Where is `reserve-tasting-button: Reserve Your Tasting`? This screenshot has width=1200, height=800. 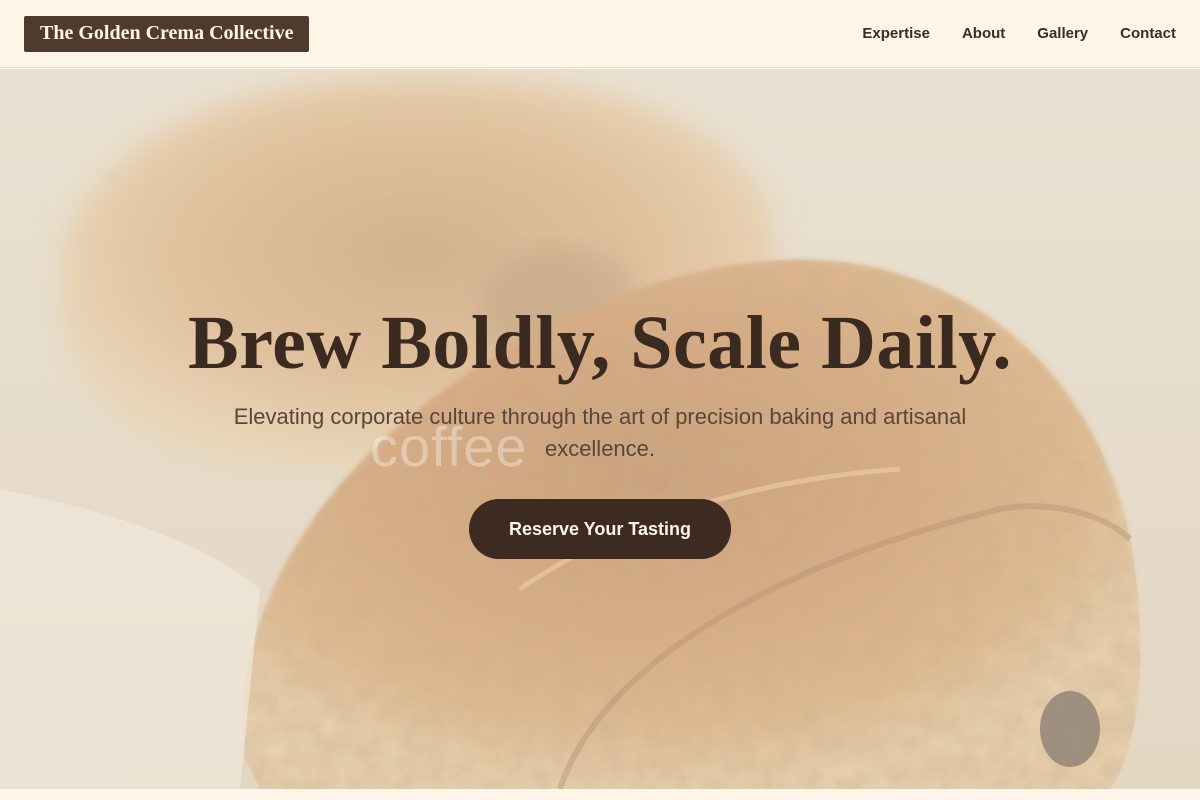 reserve-tasting-button: Reserve Your Tasting is located at coordinates (600, 529).